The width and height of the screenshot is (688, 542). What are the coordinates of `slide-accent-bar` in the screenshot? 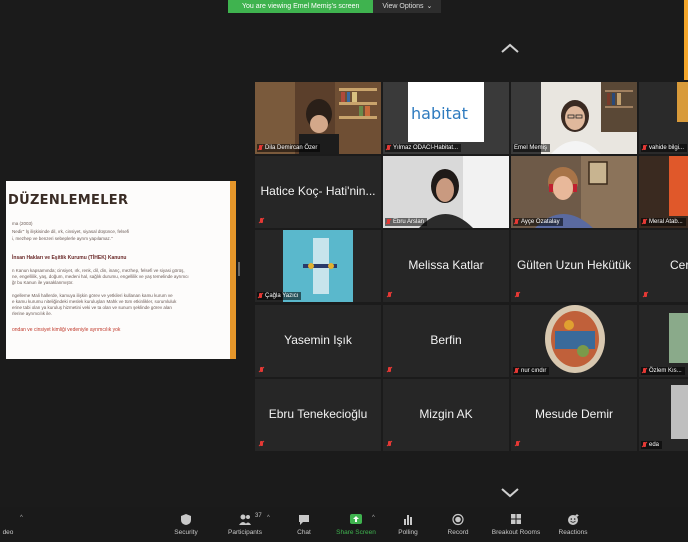 It's located at (233, 270).